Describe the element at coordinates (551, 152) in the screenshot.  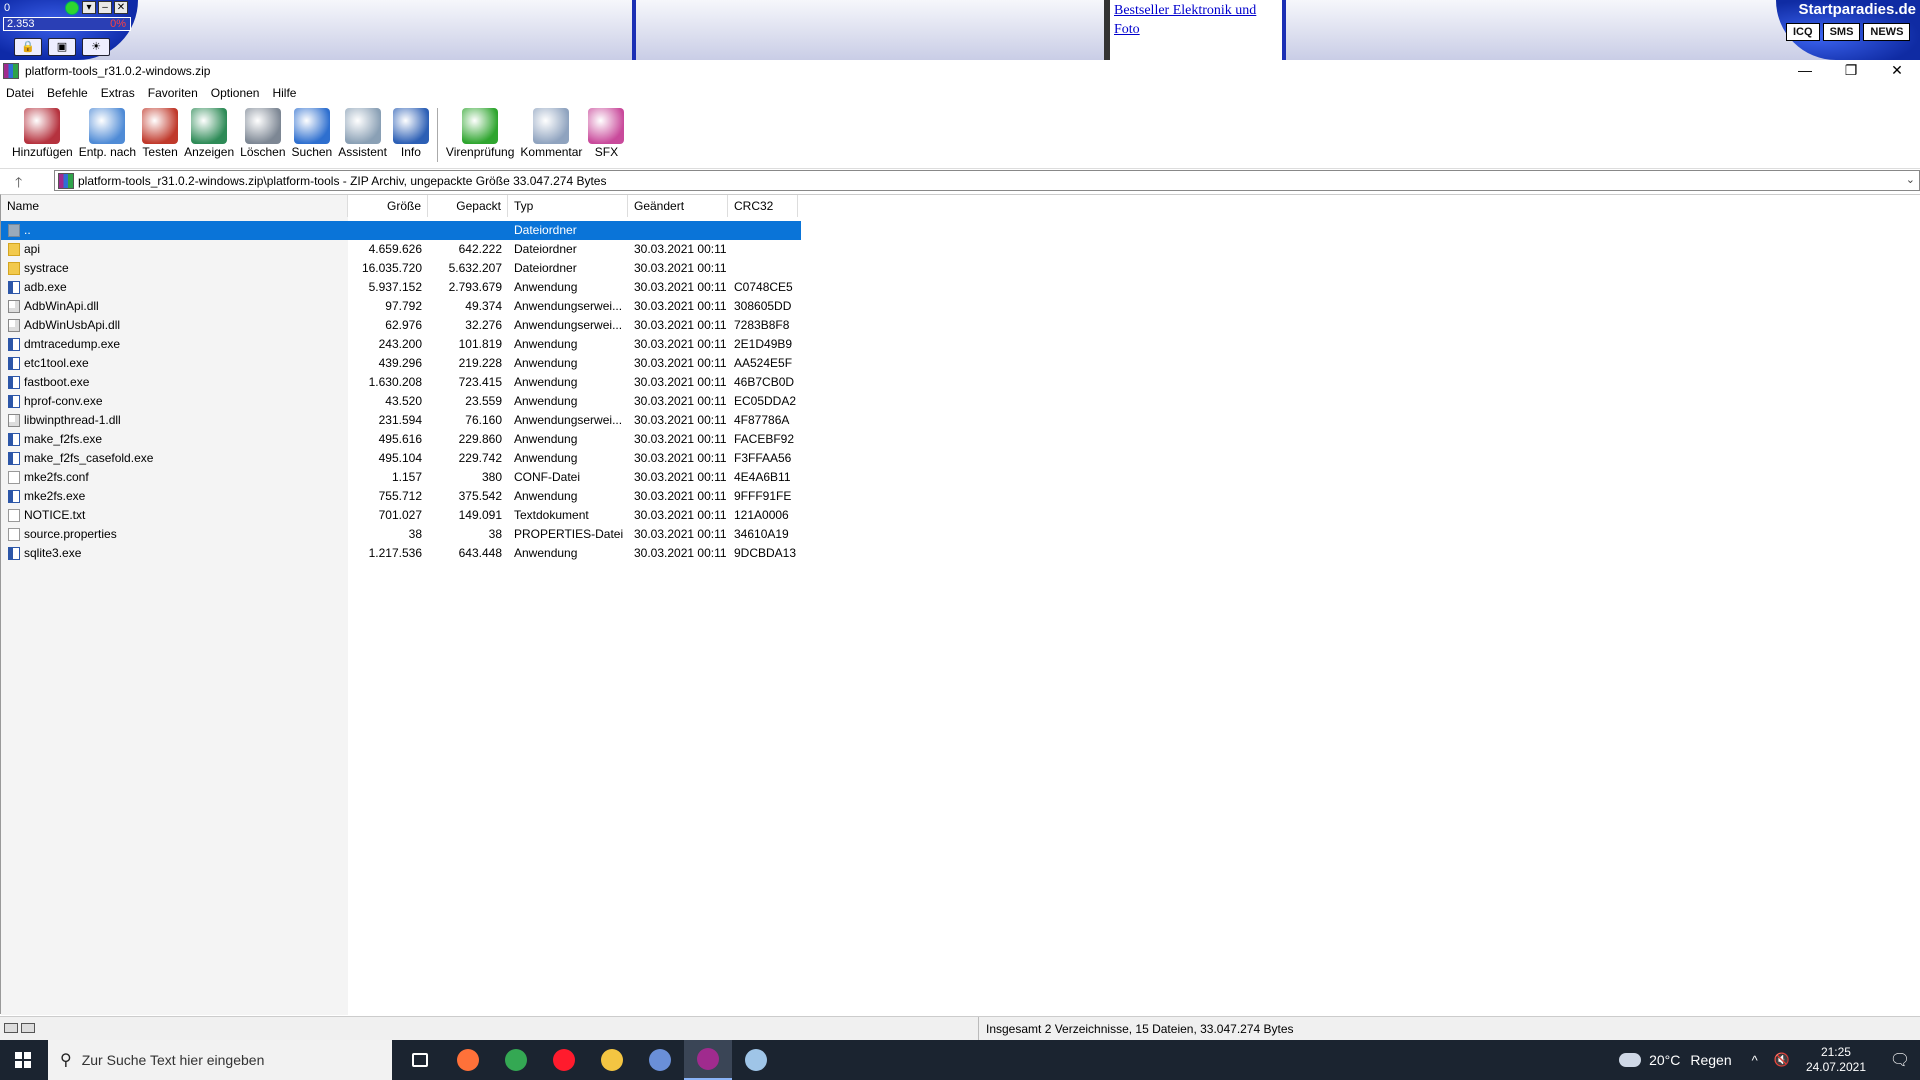
I see `toolbar-label: Kommentar` at that location.